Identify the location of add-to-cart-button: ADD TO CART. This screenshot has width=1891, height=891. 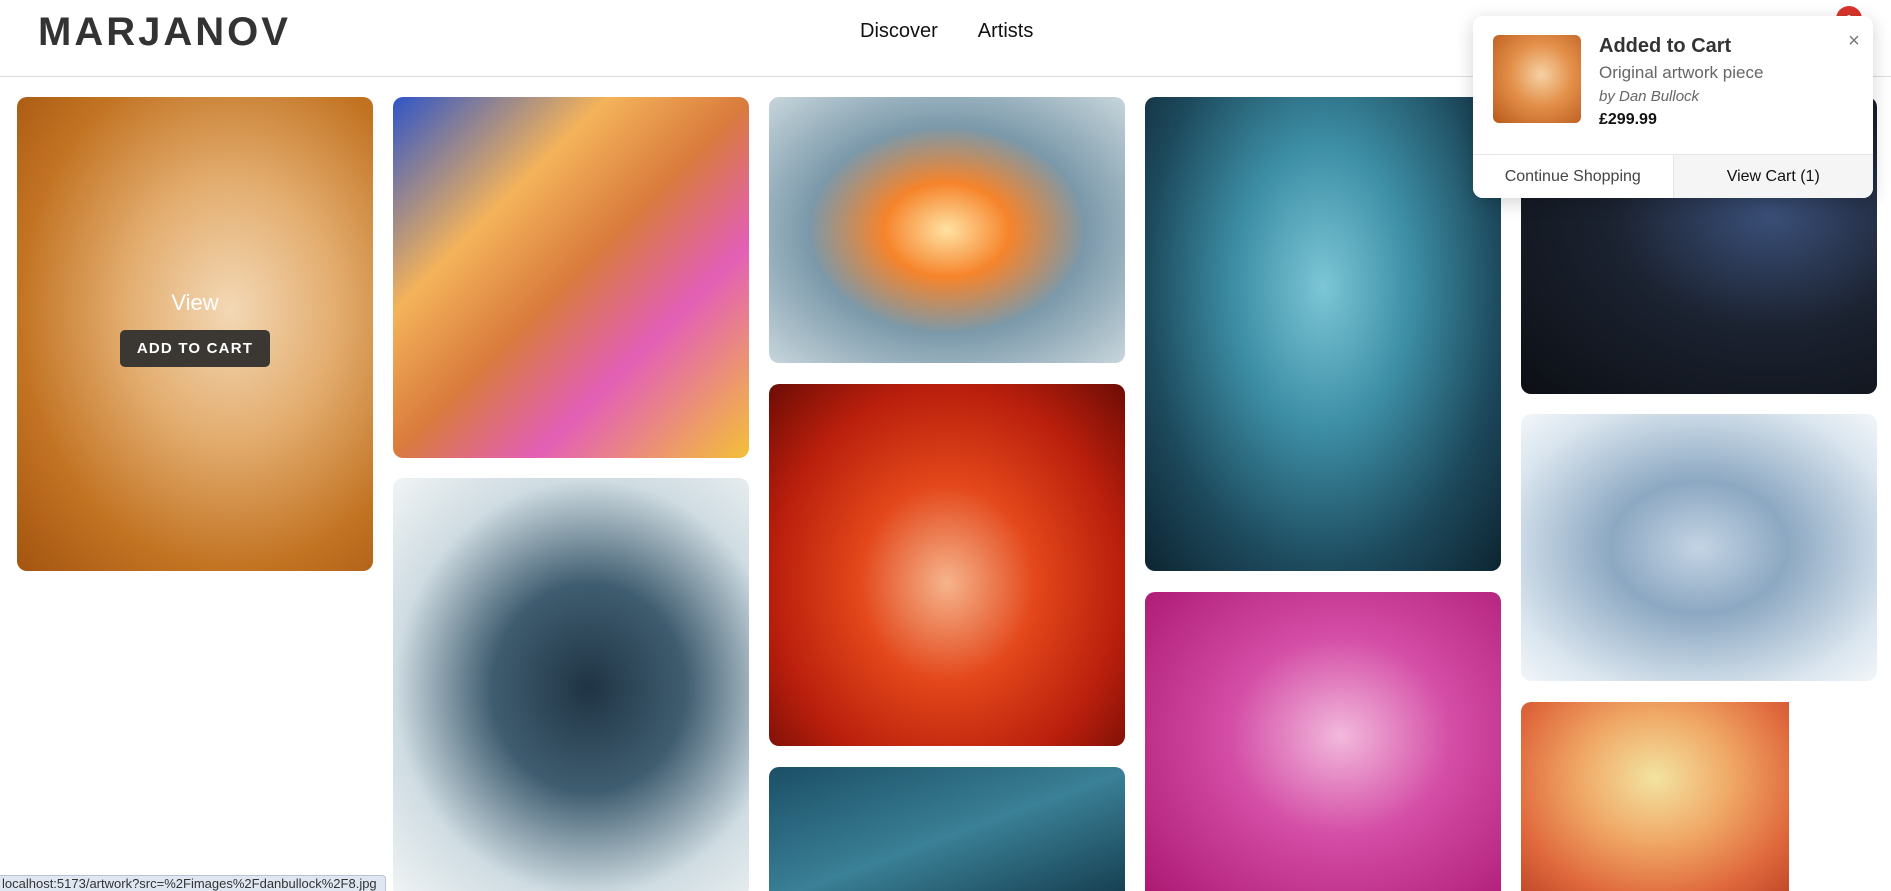
(195, 348).